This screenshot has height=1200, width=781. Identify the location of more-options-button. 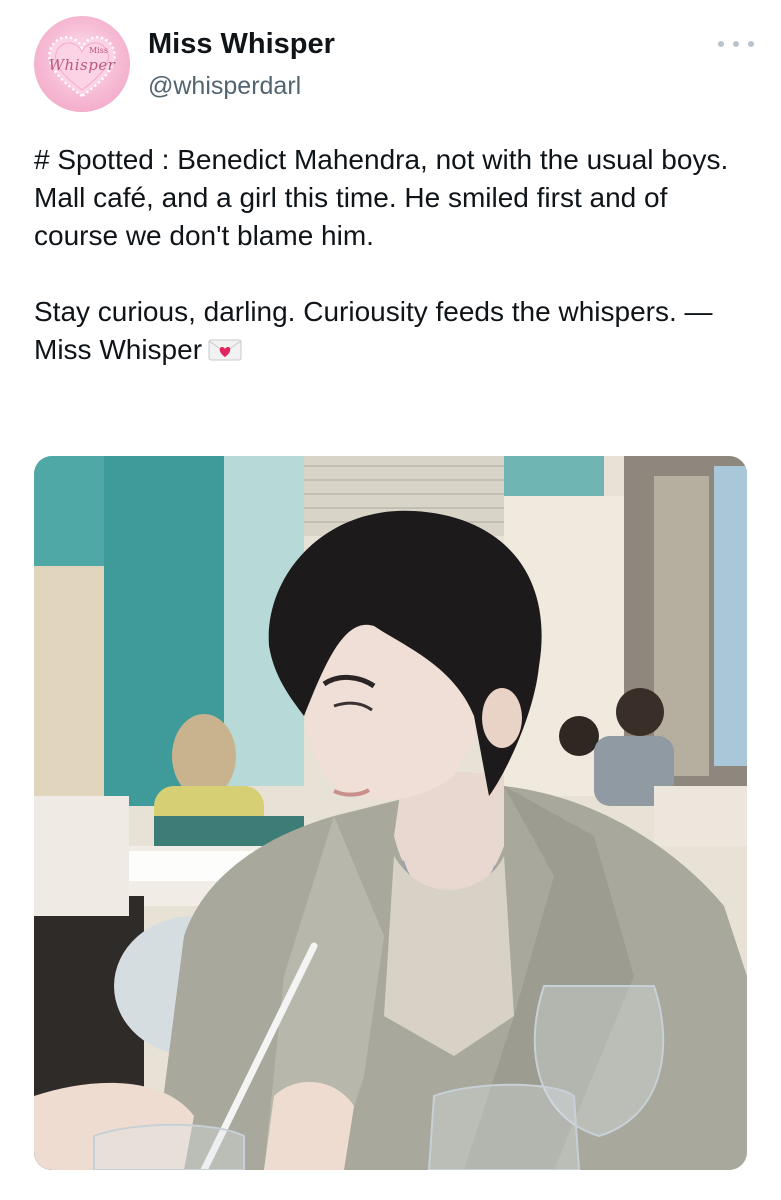
(736, 44).